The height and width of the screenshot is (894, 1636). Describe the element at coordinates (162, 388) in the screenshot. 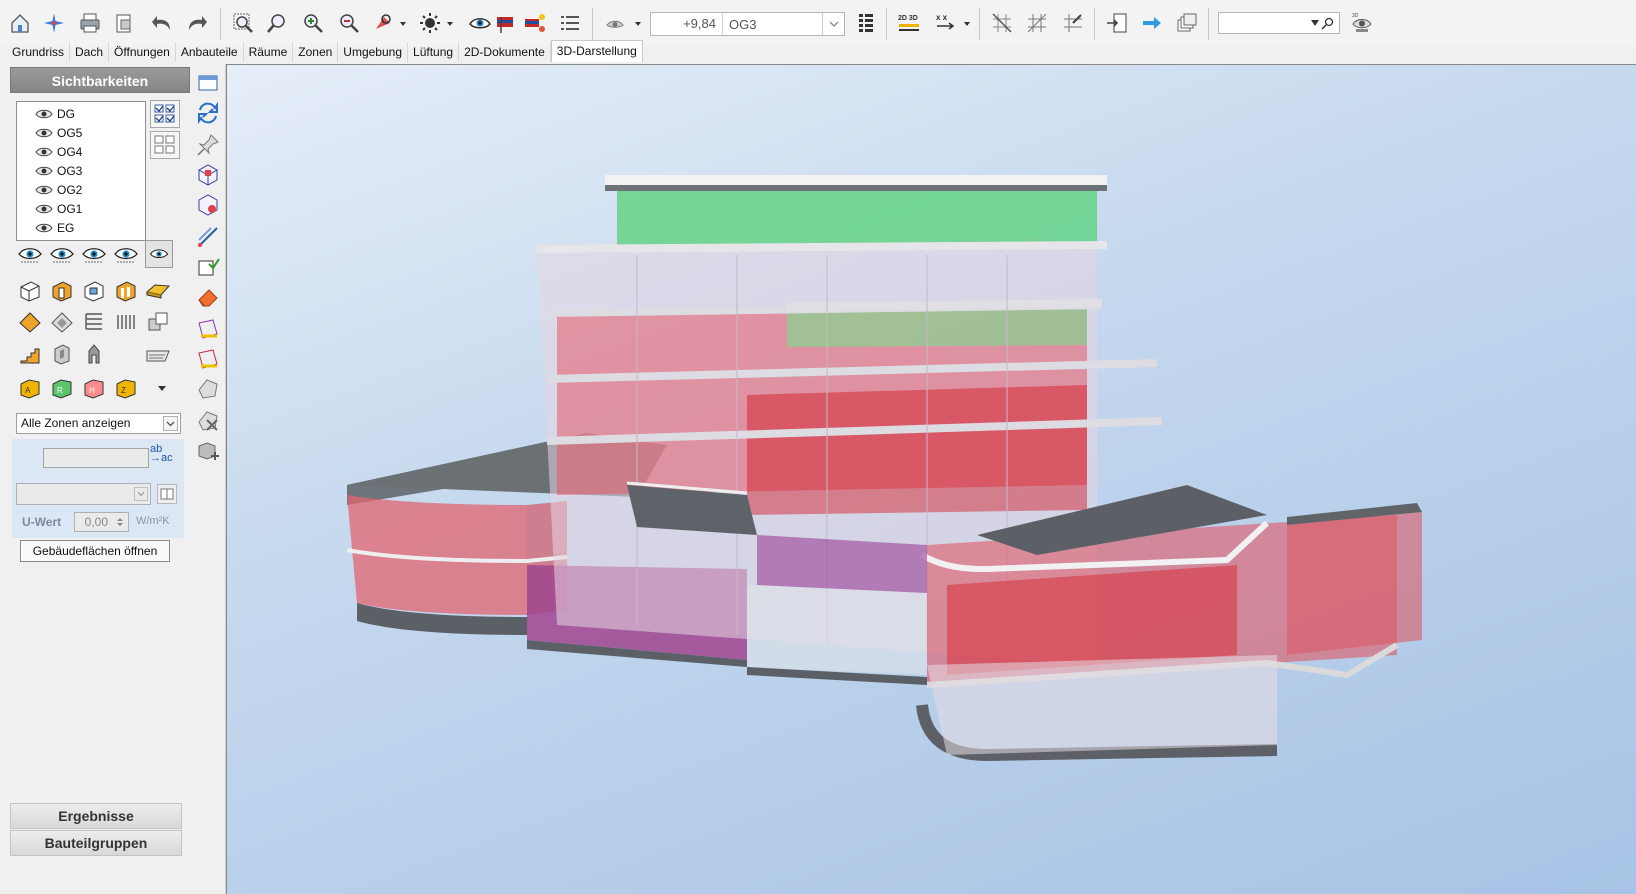

I see `more-dropdown-icon` at that location.